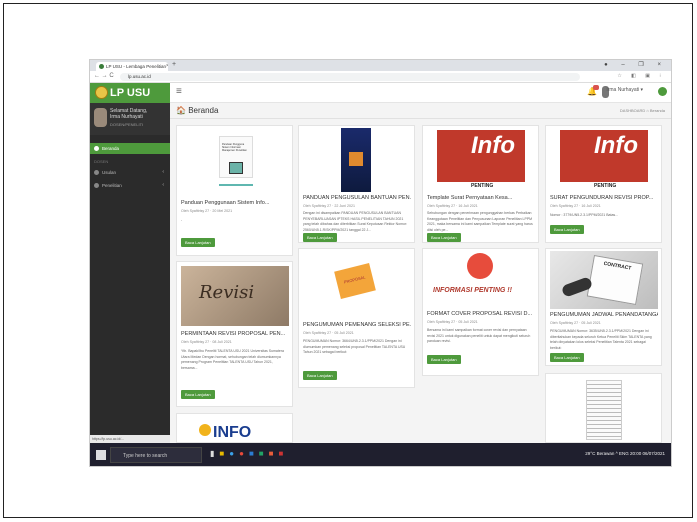 The height and width of the screenshot is (522, 697). What do you see at coordinates (96, 148) in the screenshot?
I see `home-icon` at bounding box center [96, 148].